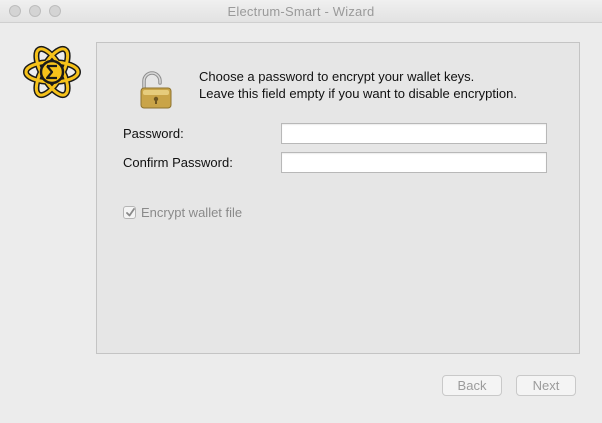 The height and width of the screenshot is (423, 602). Describe the element at coordinates (52, 72) in the screenshot. I see `electrum-smart-logo-icon` at that location.